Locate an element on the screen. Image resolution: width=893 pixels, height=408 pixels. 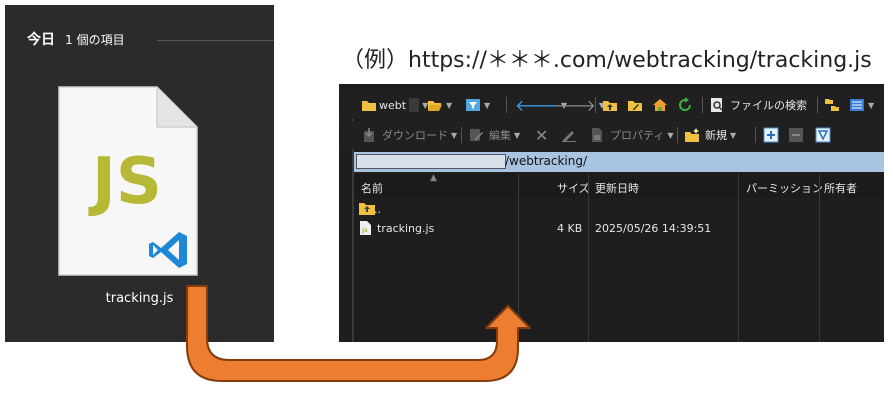
collapse-button is located at coordinates (796, 135).